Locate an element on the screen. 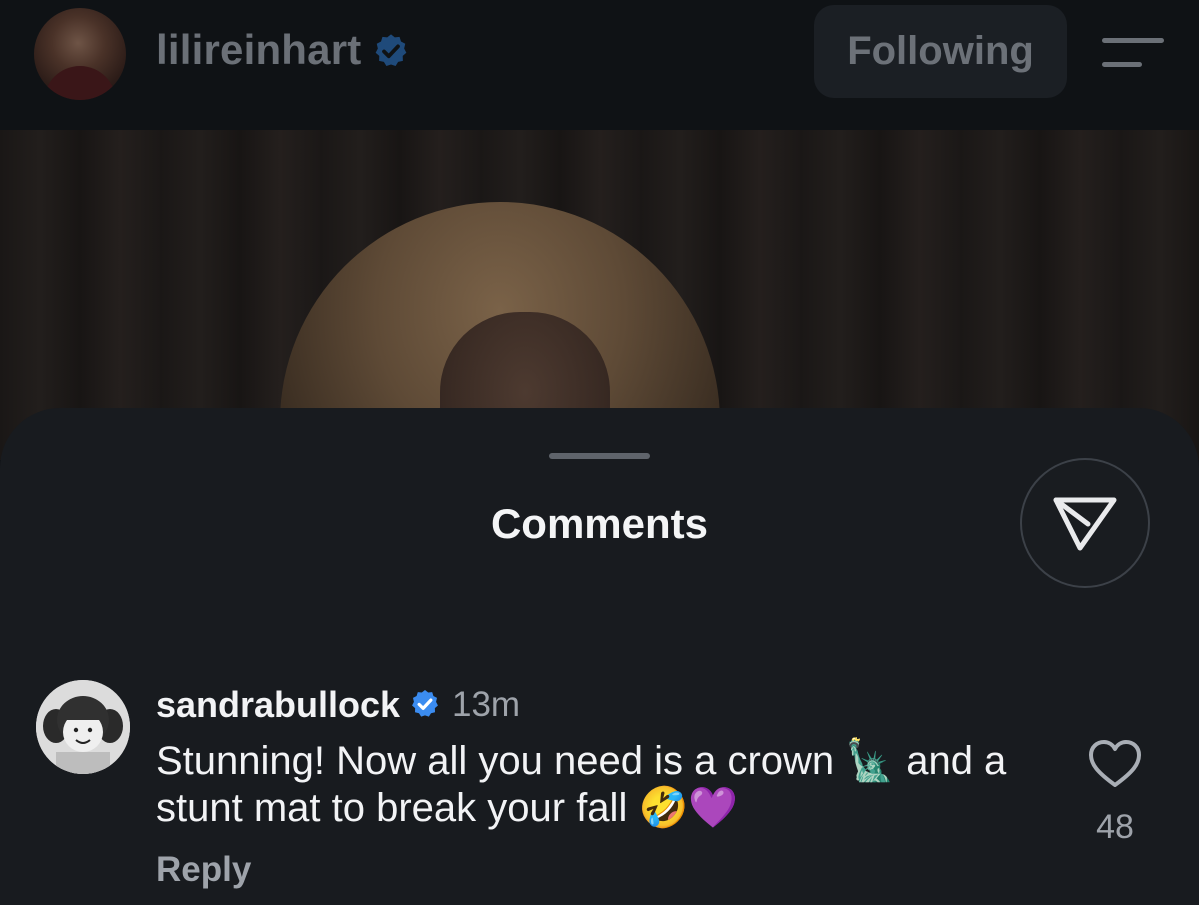 Image resolution: width=1199 pixels, height=905 pixels. share-send-icon is located at coordinates (1085, 524).